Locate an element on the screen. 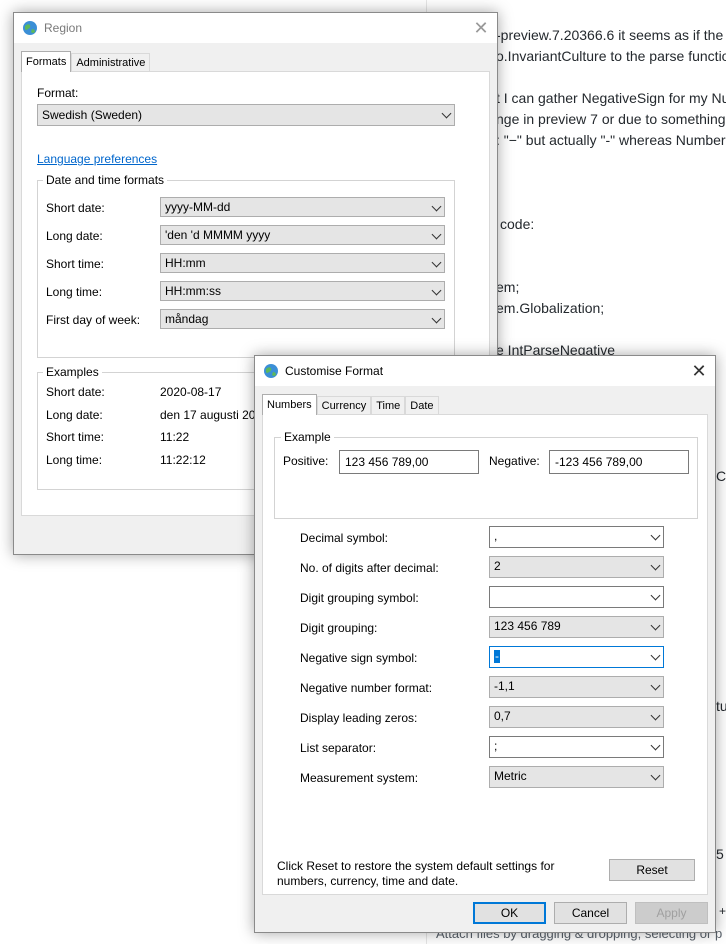 Image resolution: width=726 pixels, height=944 pixels. digit-grouping-value: 123 456 789 is located at coordinates (527, 626).